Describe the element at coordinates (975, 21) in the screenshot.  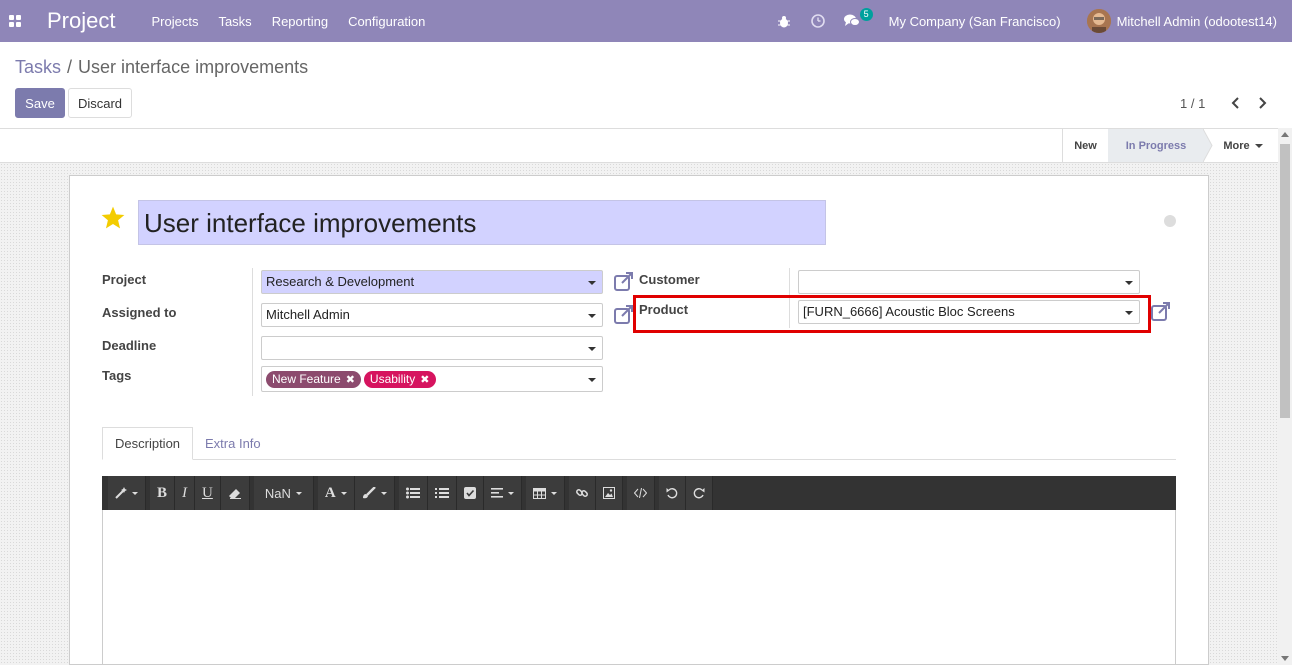
I see `company-switcher: My Company (San Francisco)` at that location.